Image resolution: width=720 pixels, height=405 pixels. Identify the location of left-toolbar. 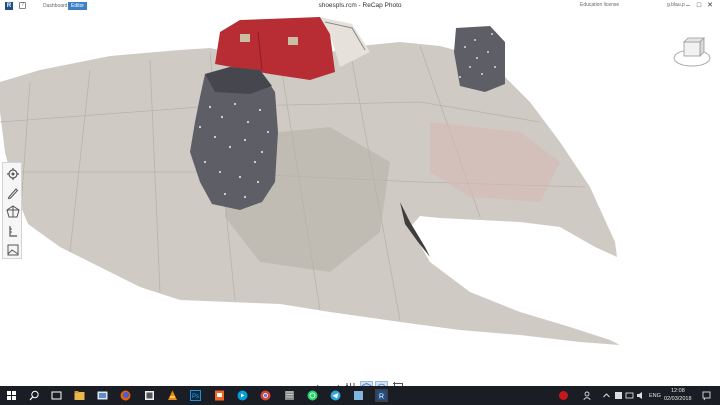
(12, 210).